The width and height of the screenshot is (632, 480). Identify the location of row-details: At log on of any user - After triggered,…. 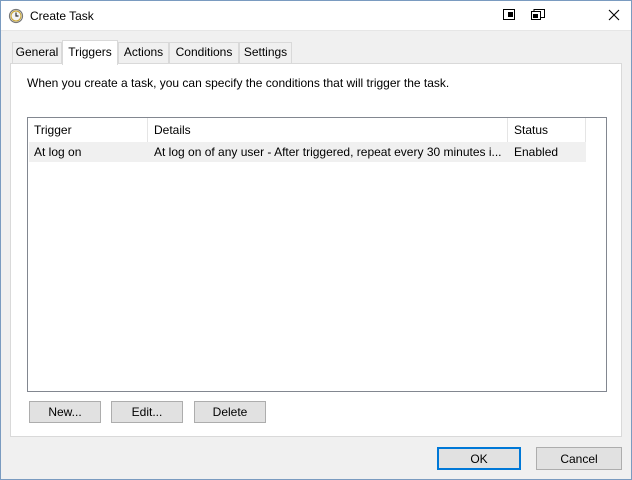
(328, 152).